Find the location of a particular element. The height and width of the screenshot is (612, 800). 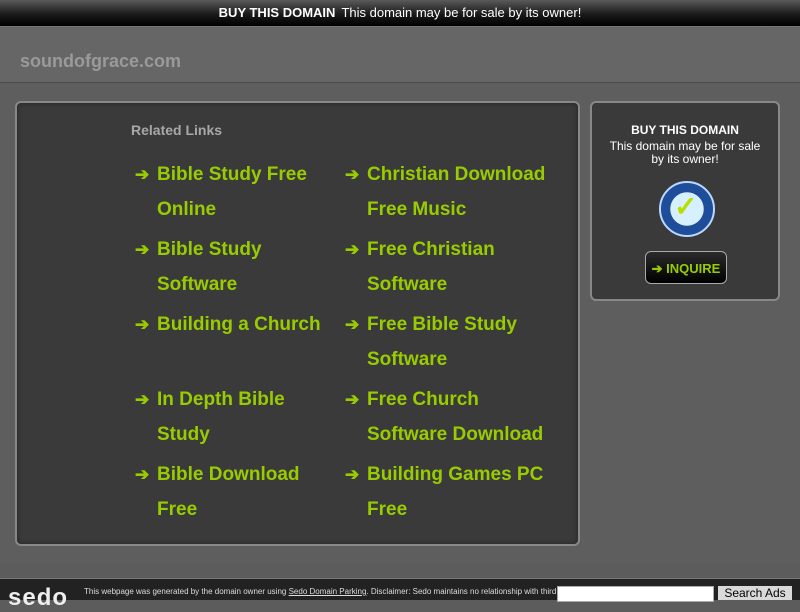

buy-domain-title: BUY THIS DOMAIN is located at coordinates (685, 130).